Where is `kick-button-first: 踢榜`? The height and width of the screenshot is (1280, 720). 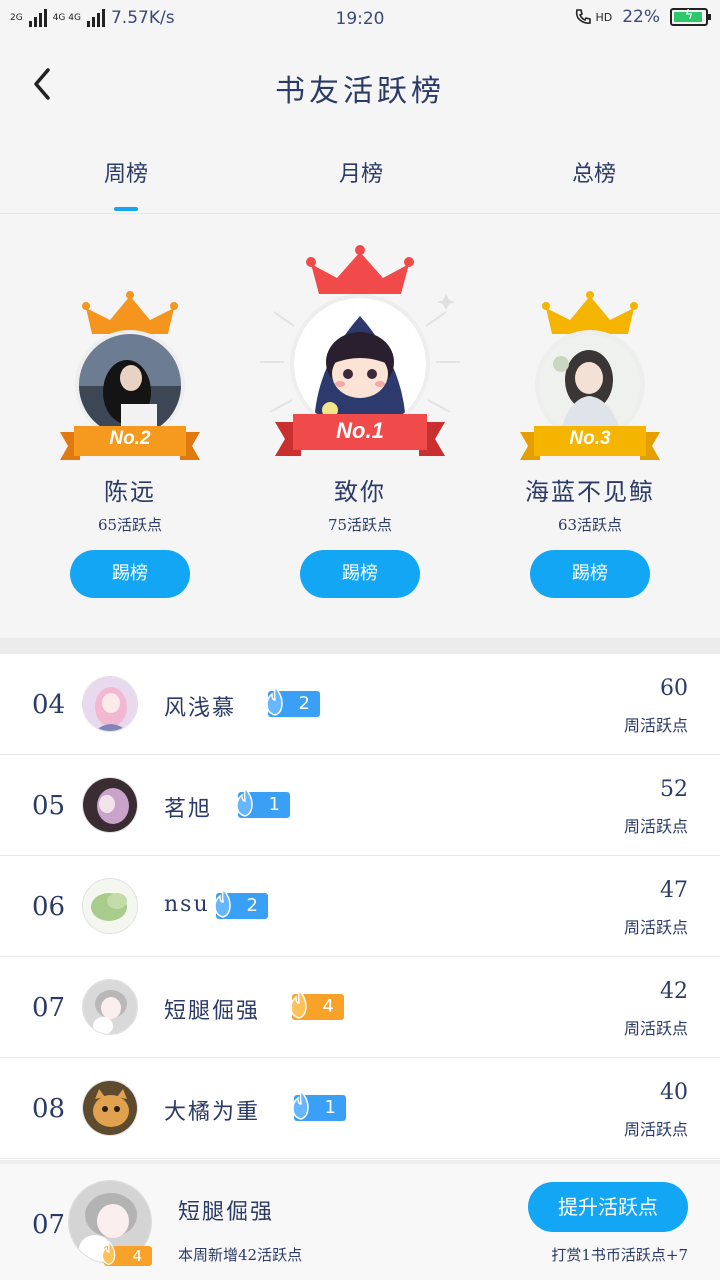
kick-button-first: 踢榜 is located at coordinates (360, 574).